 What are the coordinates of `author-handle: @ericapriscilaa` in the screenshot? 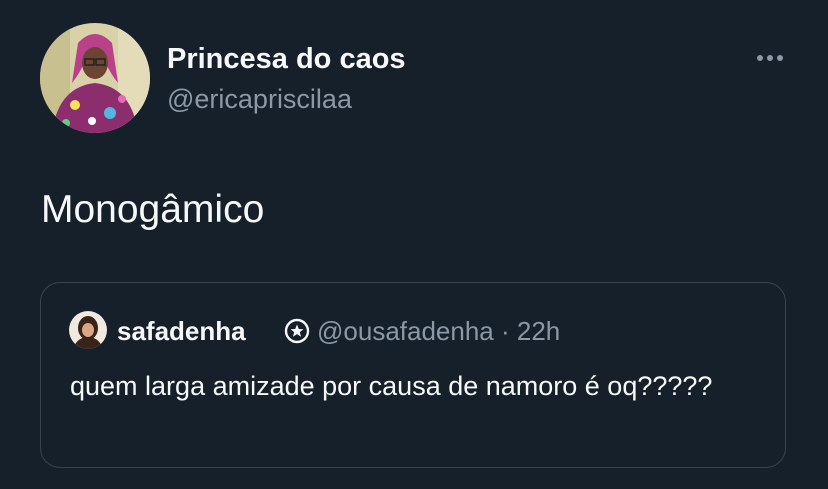 It's located at (259, 99).